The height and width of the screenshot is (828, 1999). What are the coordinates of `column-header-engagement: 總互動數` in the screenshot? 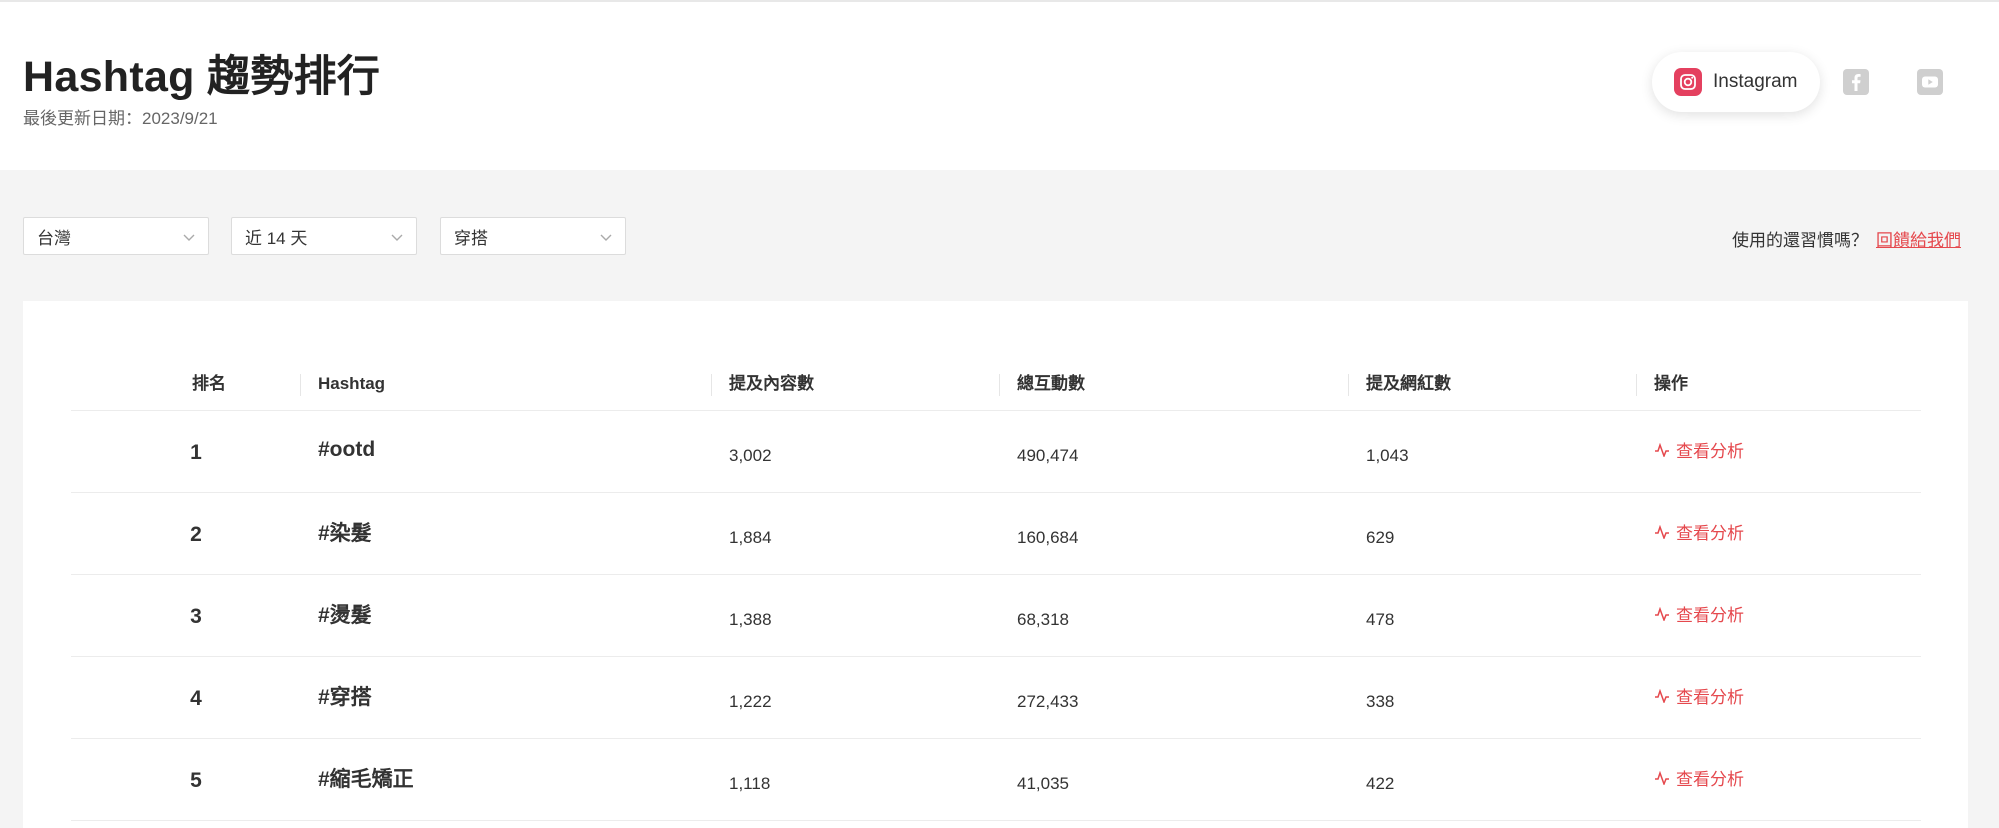 It's located at (1051, 383).